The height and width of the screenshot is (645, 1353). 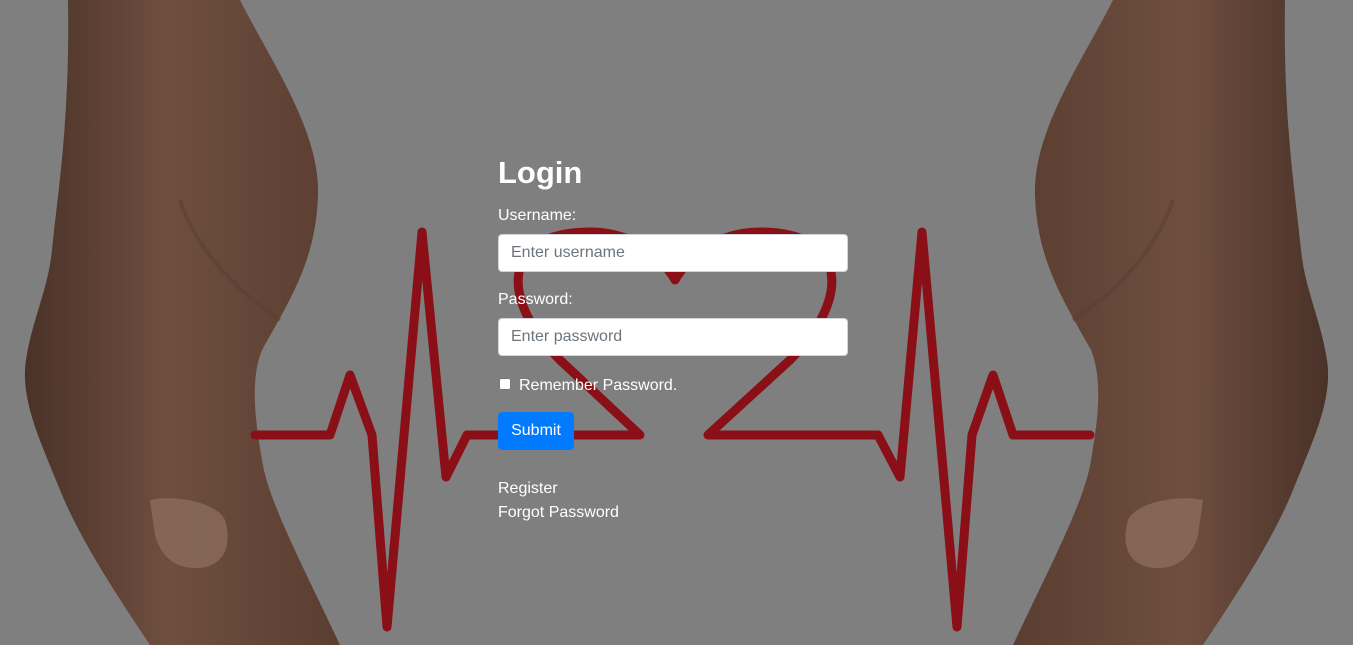 What do you see at coordinates (537, 215) in the screenshot?
I see `username-label: Username:` at bounding box center [537, 215].